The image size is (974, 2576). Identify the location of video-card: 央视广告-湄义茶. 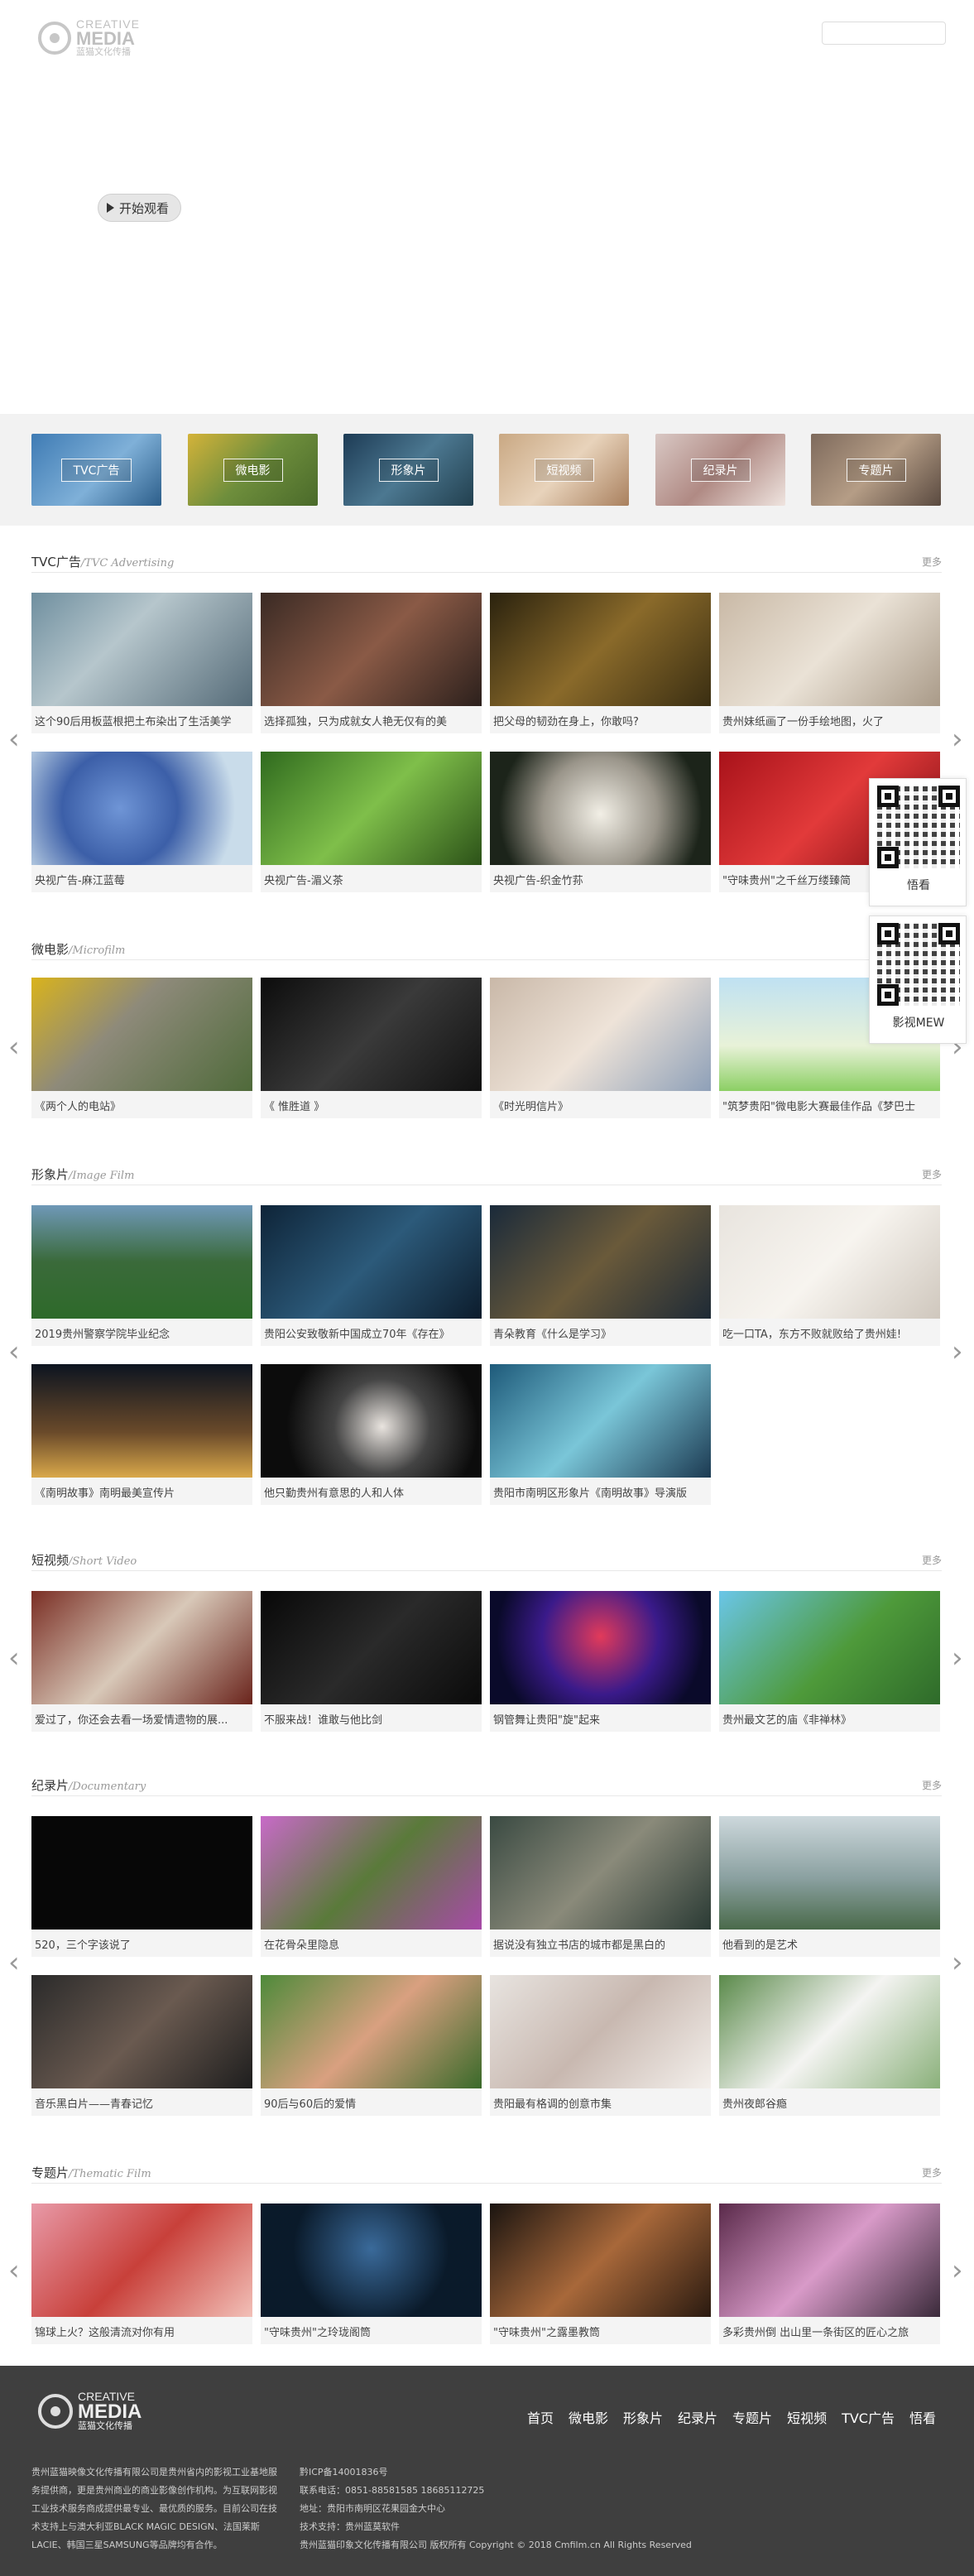
(371, 822).